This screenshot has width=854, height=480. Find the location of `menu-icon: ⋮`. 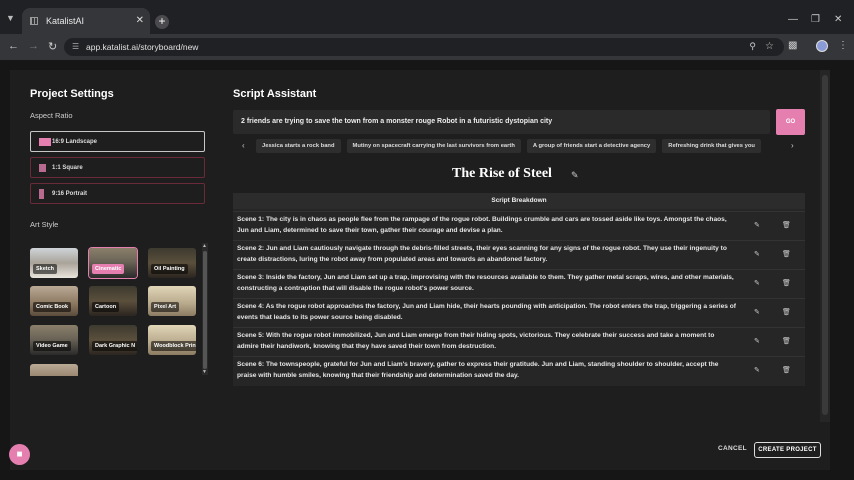

menu-icon: ⋮ is located at coordinates (843, 45).